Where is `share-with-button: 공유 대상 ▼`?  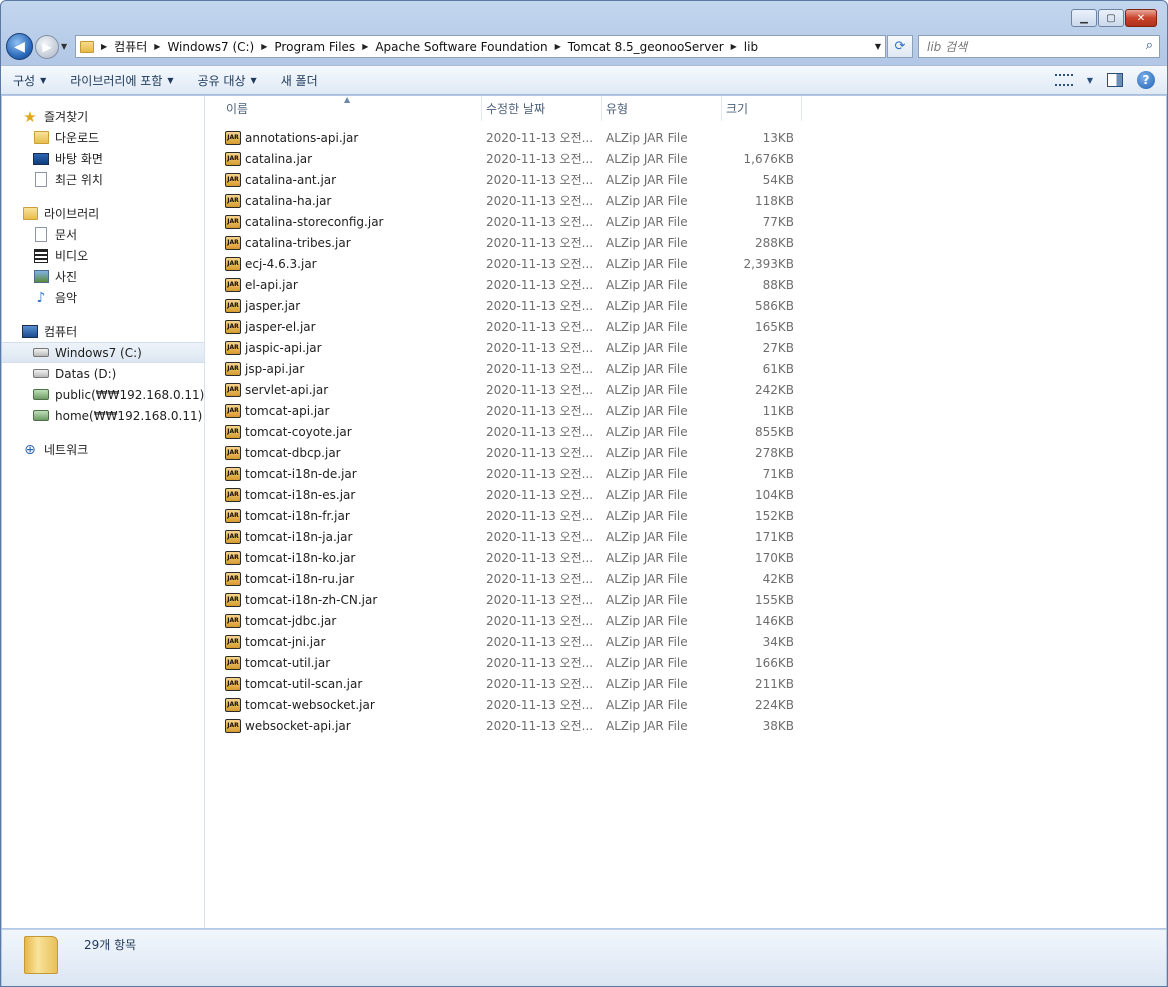 share-with-button: 공유 대상 ▼ is located at coordinates (227, 80).